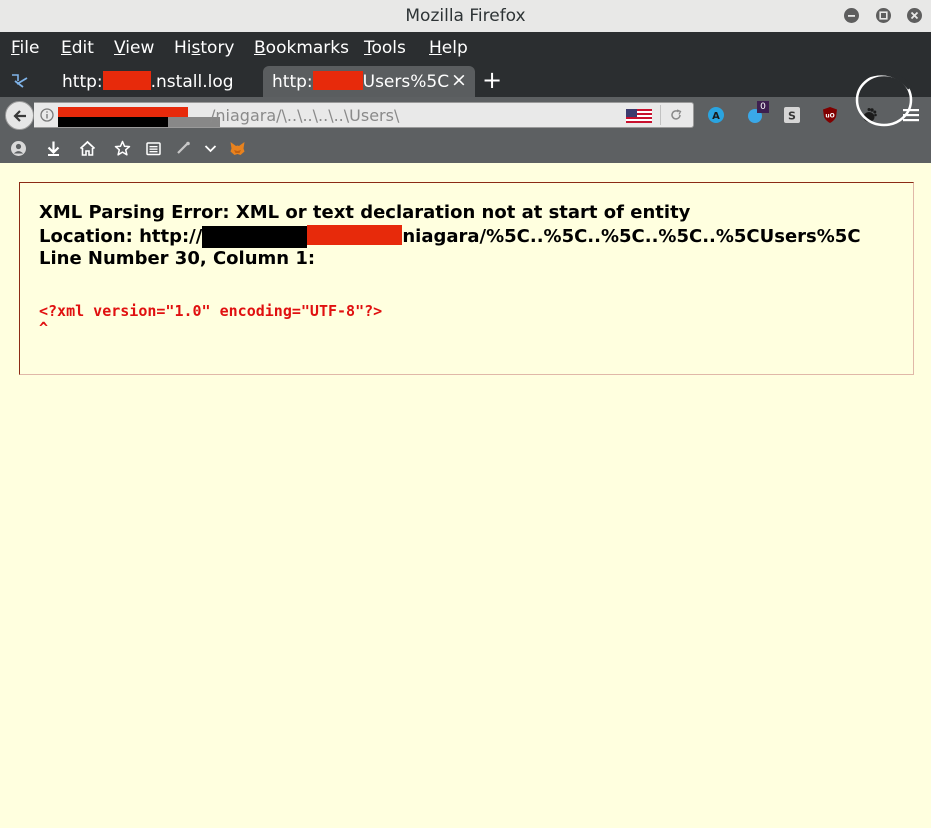 The image size is (931, 828). What do you see at coordinates (20, 81) in the screenshot?
I see `tab-overflow-icon` at bounding box center [20, 81].